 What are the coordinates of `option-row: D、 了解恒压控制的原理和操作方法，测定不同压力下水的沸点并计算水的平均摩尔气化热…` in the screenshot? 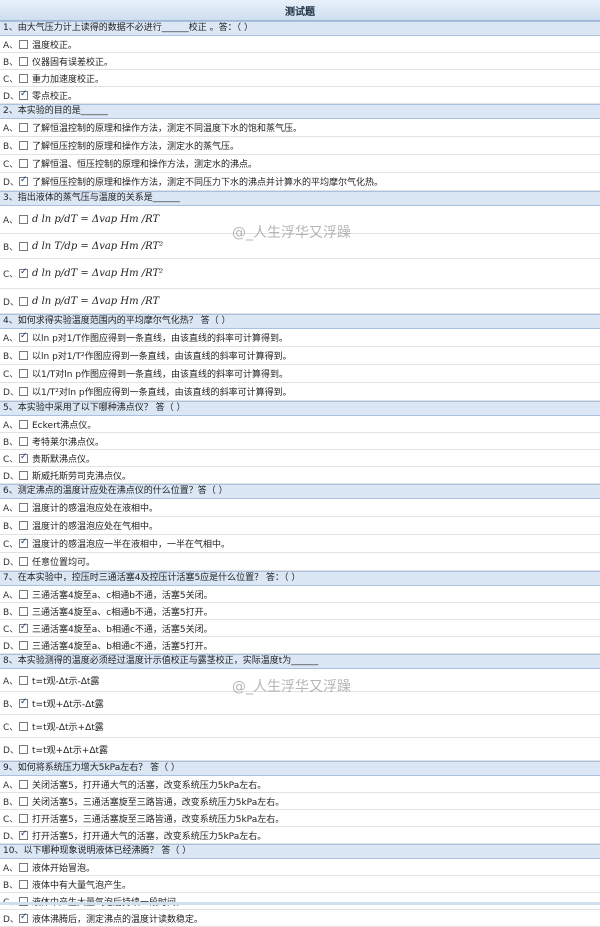 It's located at (300, 182).